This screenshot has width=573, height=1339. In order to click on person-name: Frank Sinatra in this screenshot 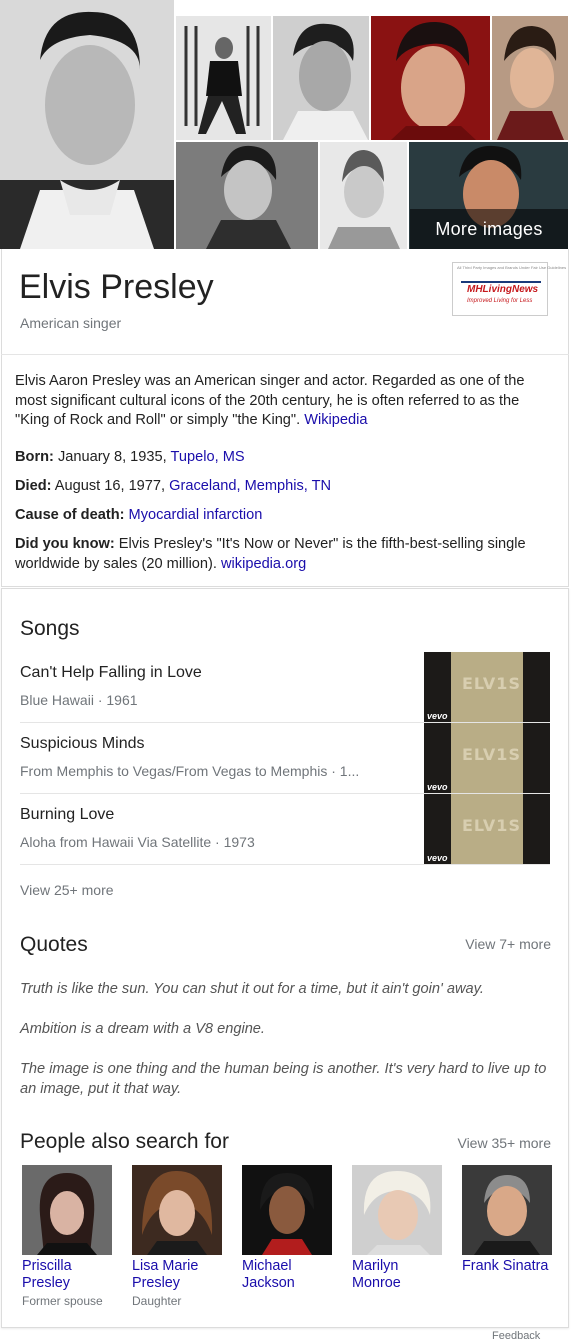, I will do `click(508, 1266)`.